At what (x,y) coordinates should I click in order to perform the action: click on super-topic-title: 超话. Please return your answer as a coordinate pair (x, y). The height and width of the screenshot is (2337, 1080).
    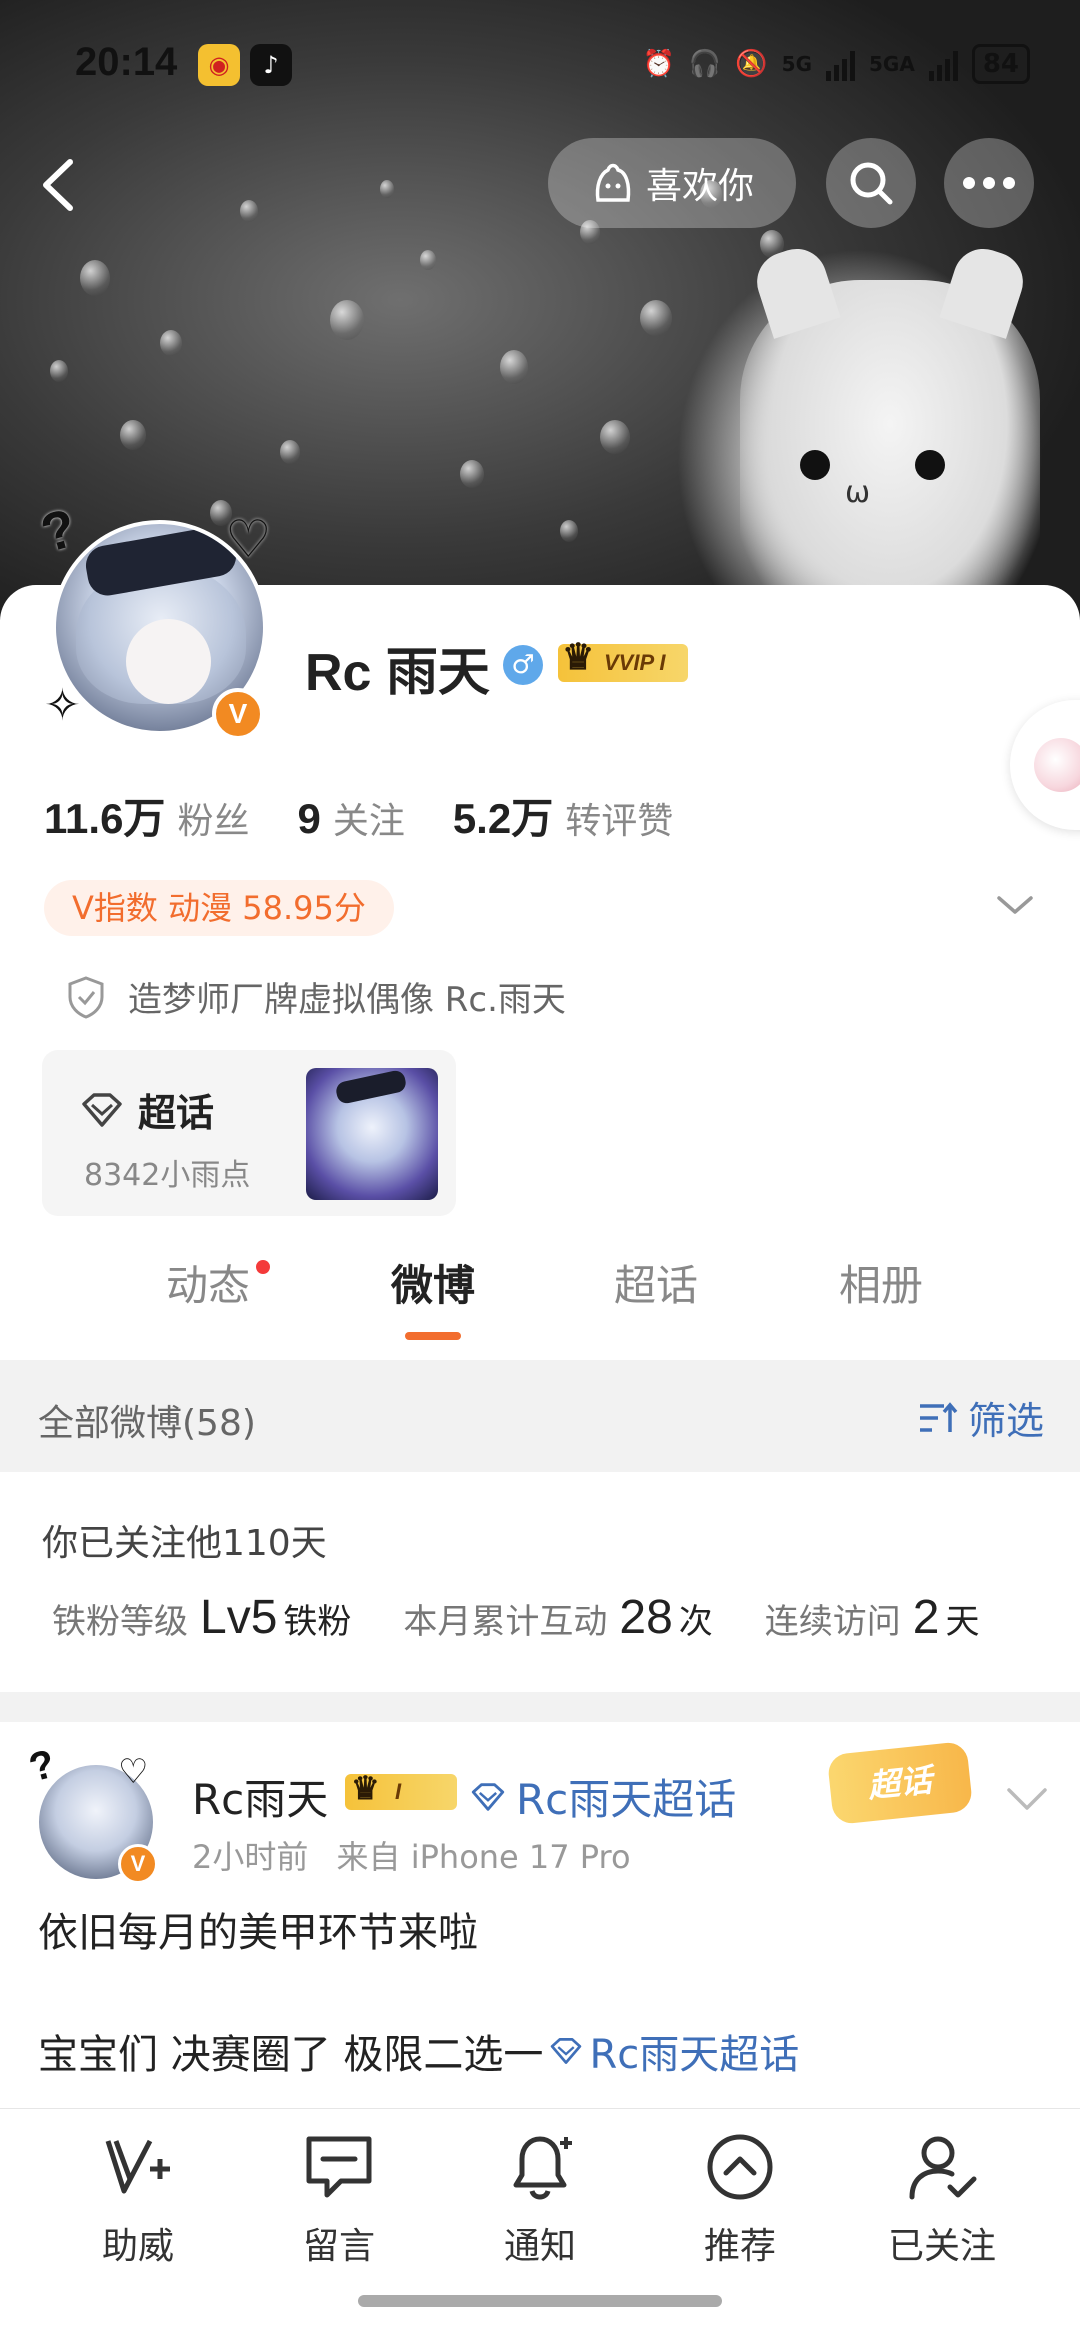
    Looking at the image, I should click on (176, 1113).